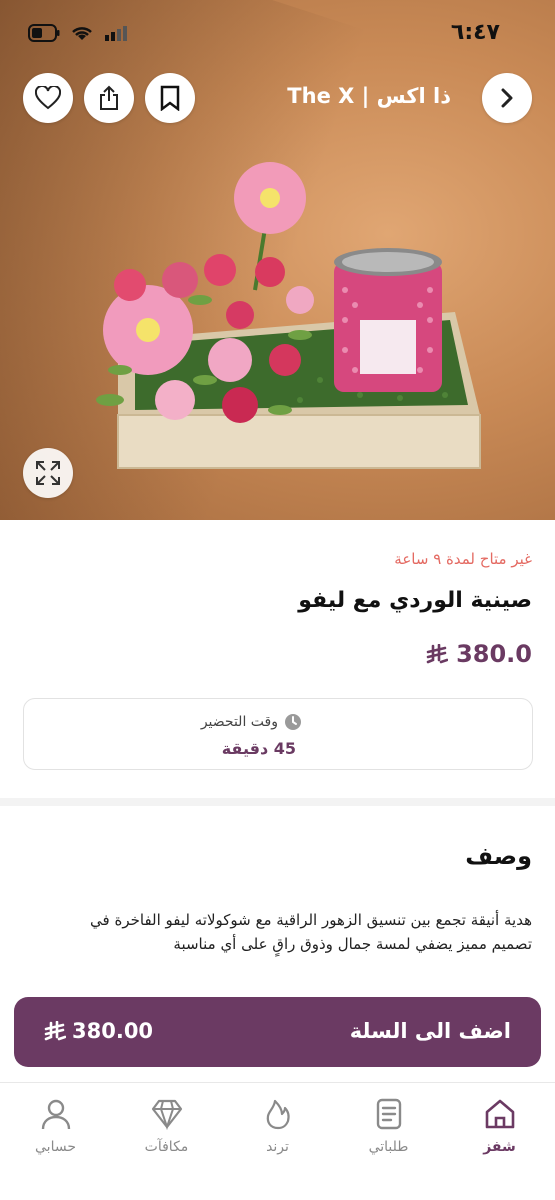 Image resolution: width=555 pixels, height=1200 pixels. What do you see at coordinates (239, 722) in the screenshot?
I see `prep-time-label: وقت التحضير` at bounding box center [239, 722].